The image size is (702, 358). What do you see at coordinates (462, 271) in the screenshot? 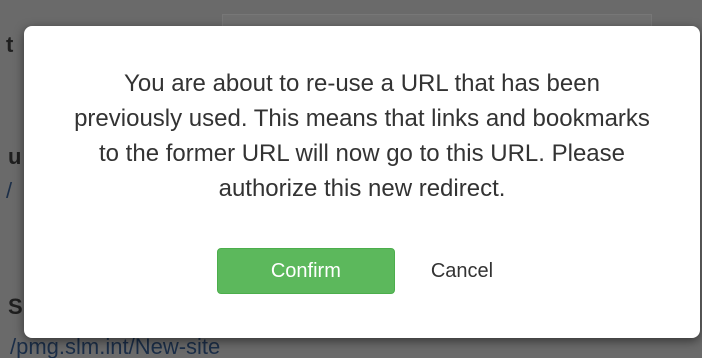
I see `cancel-button: Cancel` at bounding box center [462, 271].